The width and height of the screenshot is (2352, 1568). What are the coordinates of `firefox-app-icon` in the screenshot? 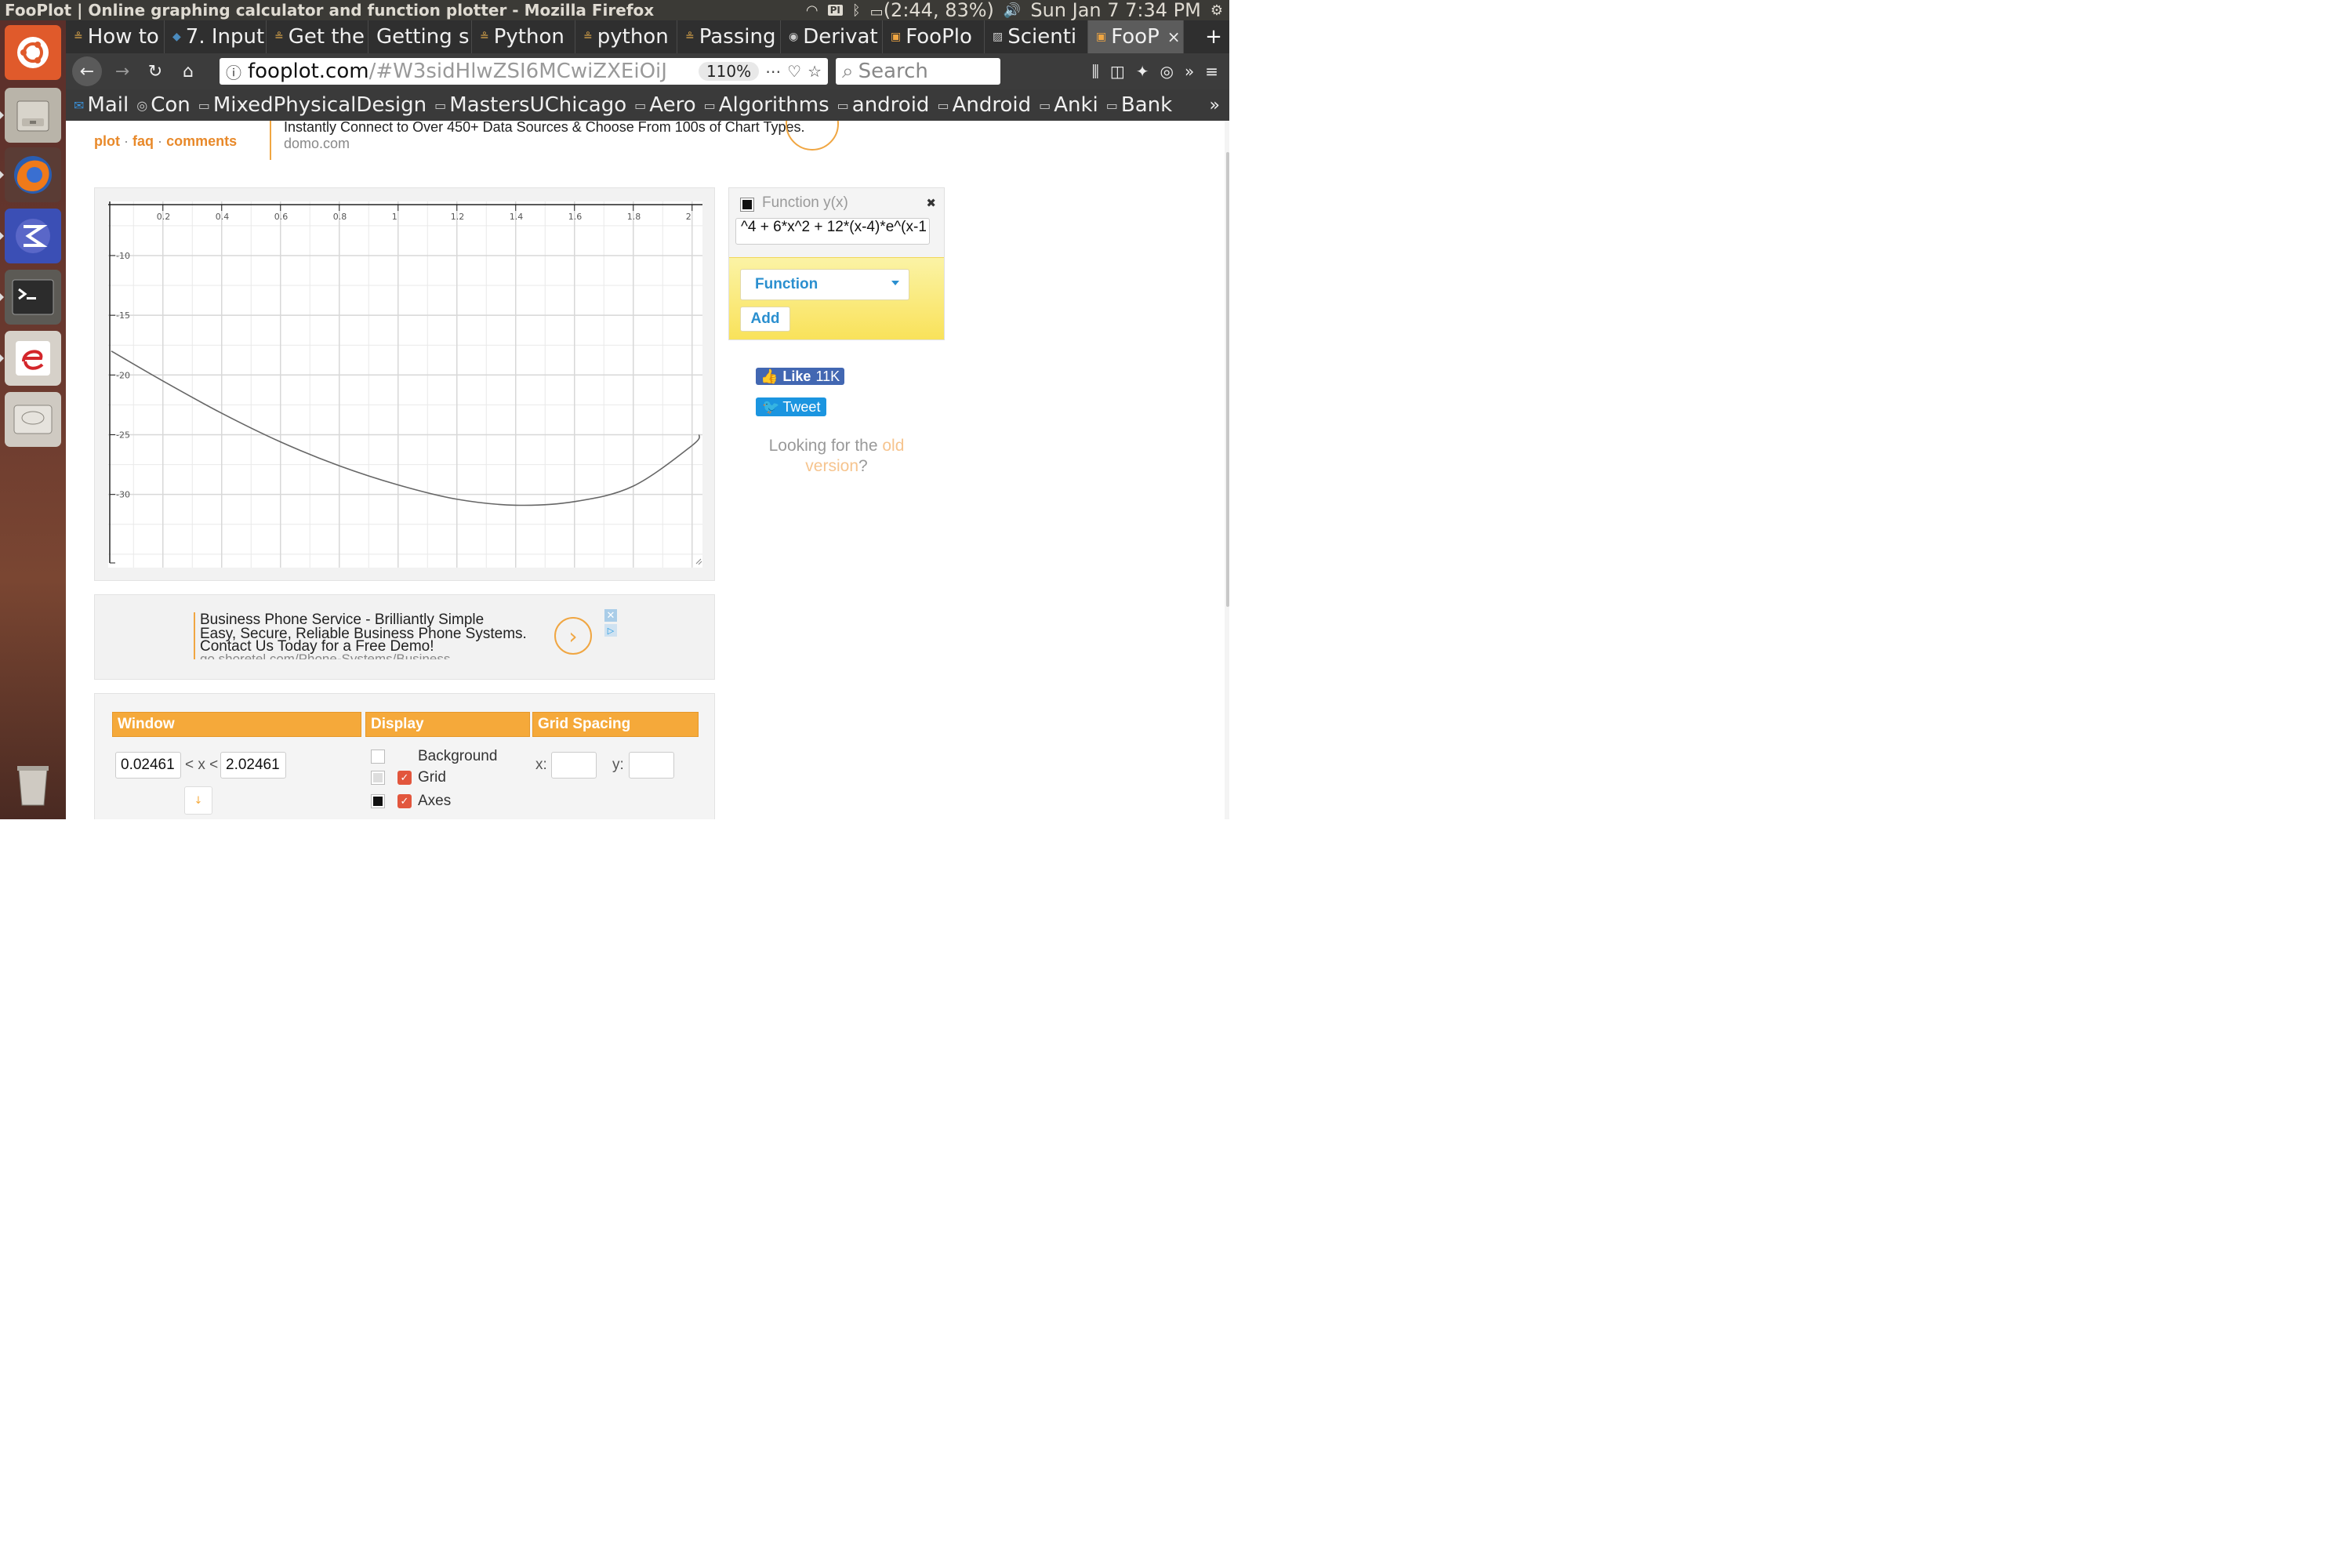 It's located at (33, 174).